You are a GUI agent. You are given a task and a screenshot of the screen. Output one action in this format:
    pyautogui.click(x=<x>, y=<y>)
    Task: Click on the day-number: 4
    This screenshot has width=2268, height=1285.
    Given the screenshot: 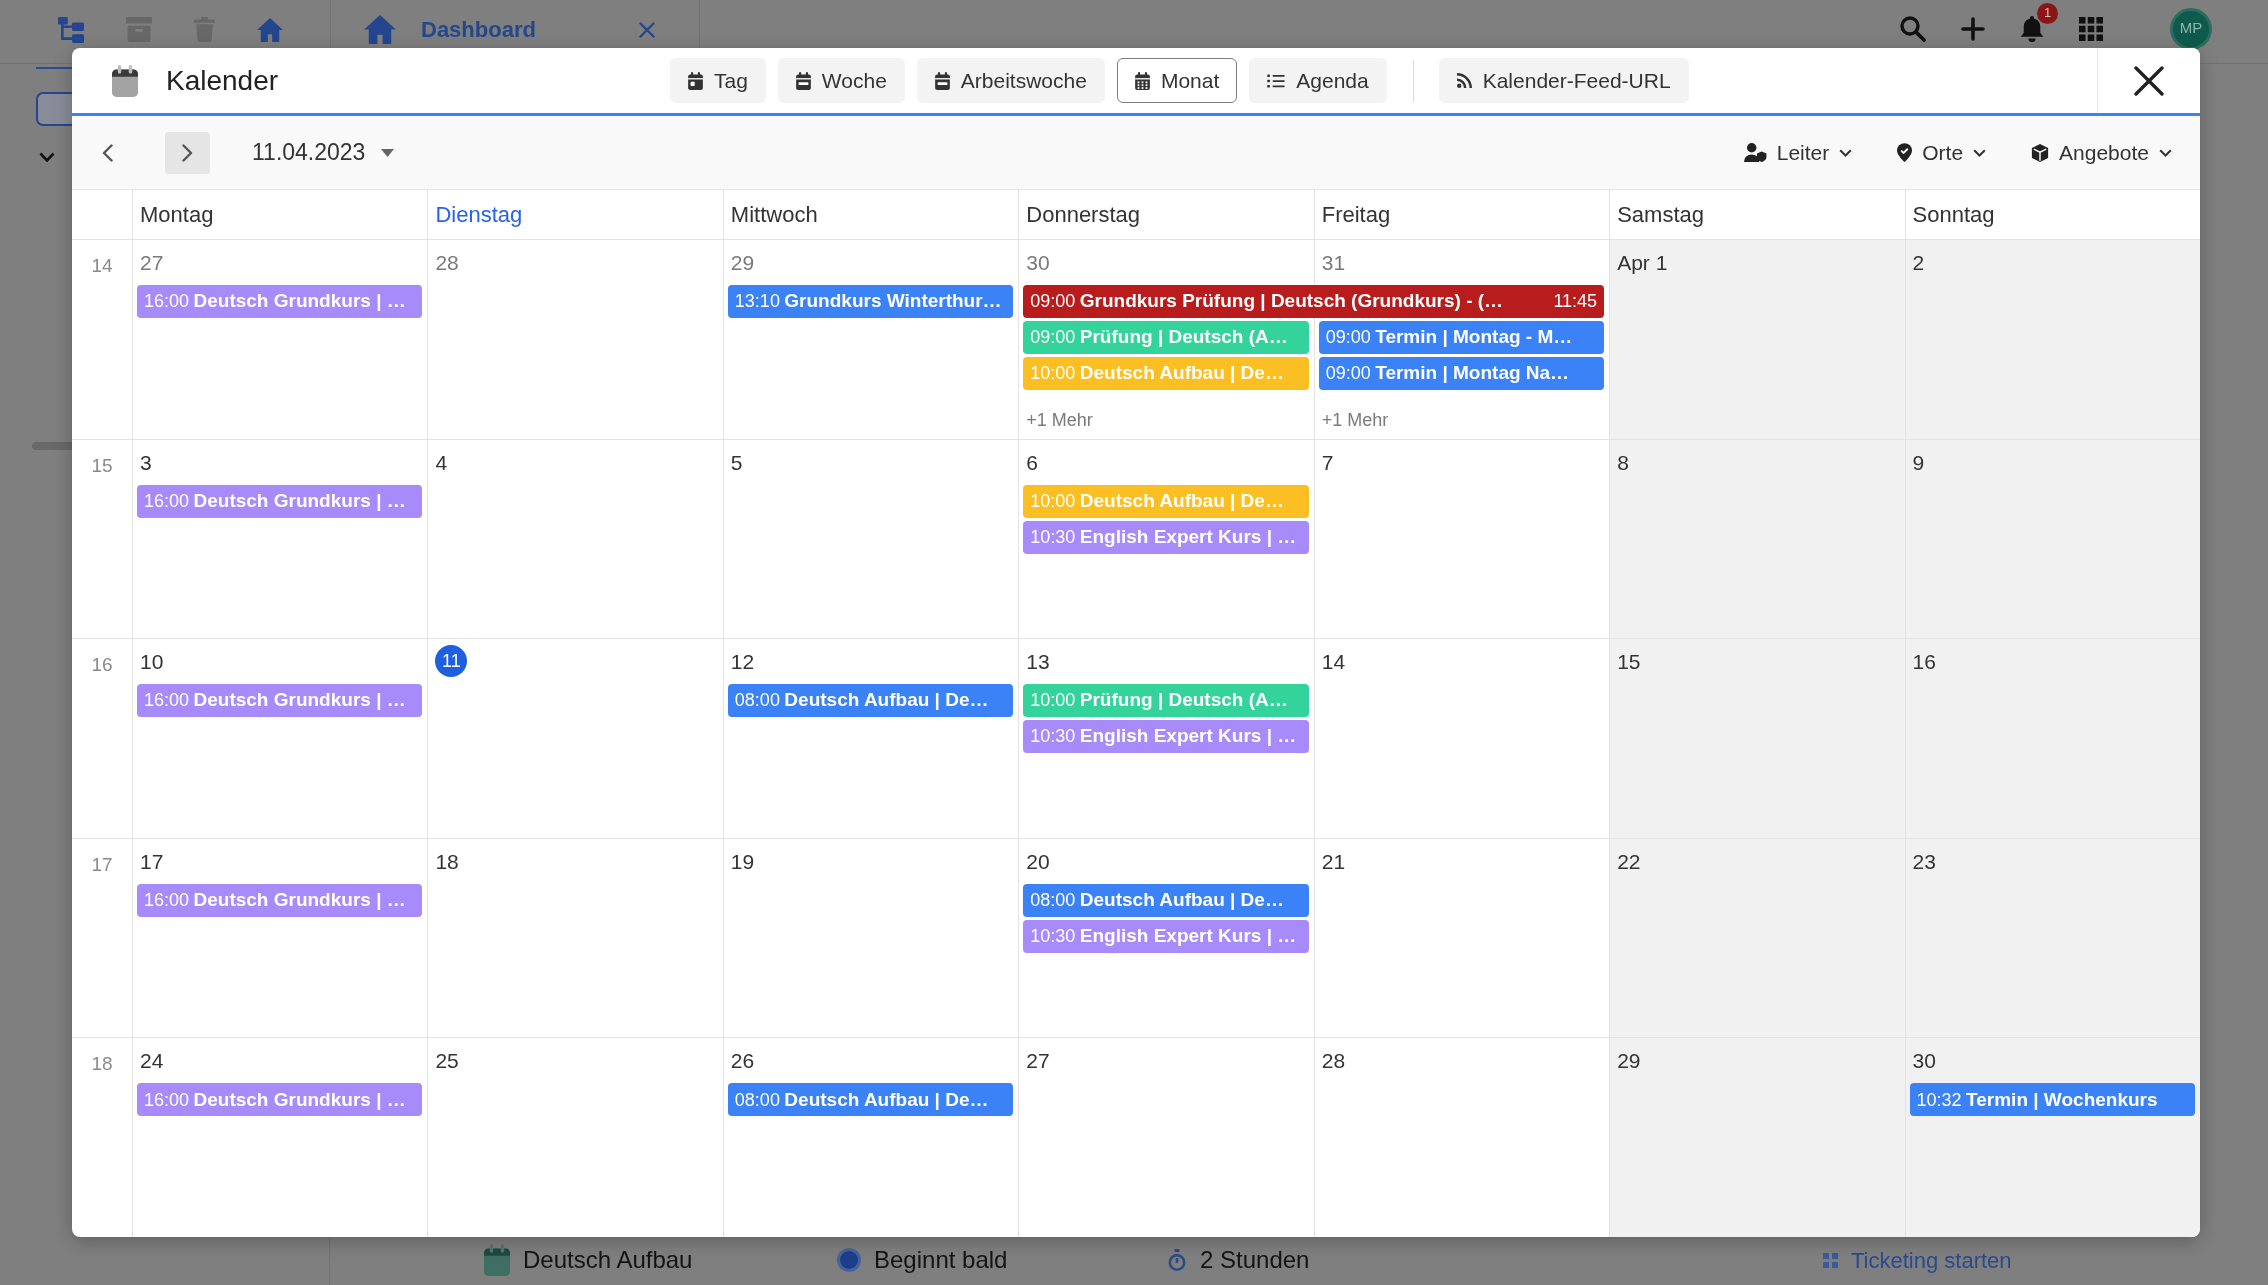 What is the action you would take?
    pyautogui.click(x=441, y=462)
    